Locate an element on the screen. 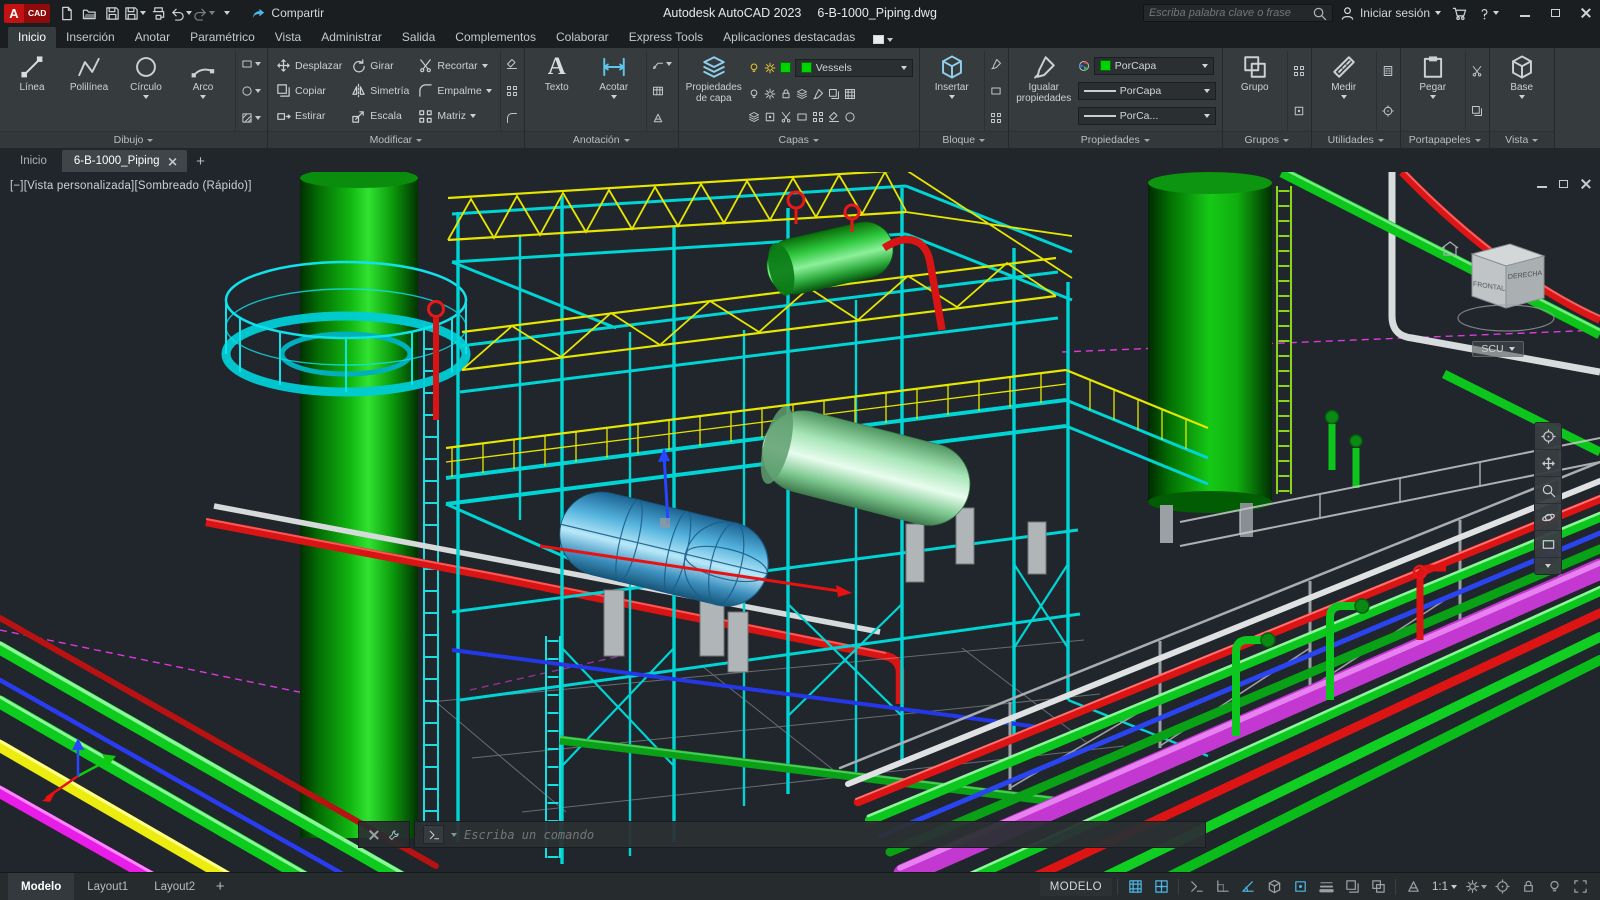 This screenshot has height=900, width=1600. minimize-button is located at coordinates (1525, 13).